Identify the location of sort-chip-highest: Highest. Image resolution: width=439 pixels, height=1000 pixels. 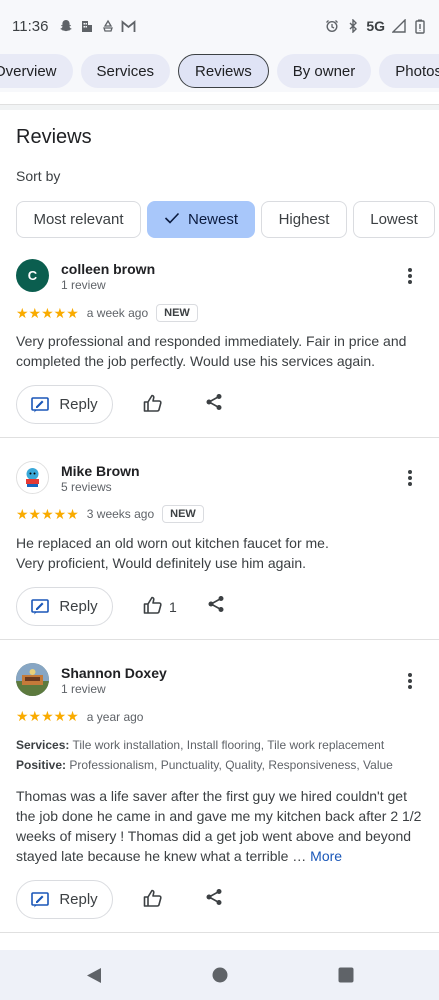
(304, 219).